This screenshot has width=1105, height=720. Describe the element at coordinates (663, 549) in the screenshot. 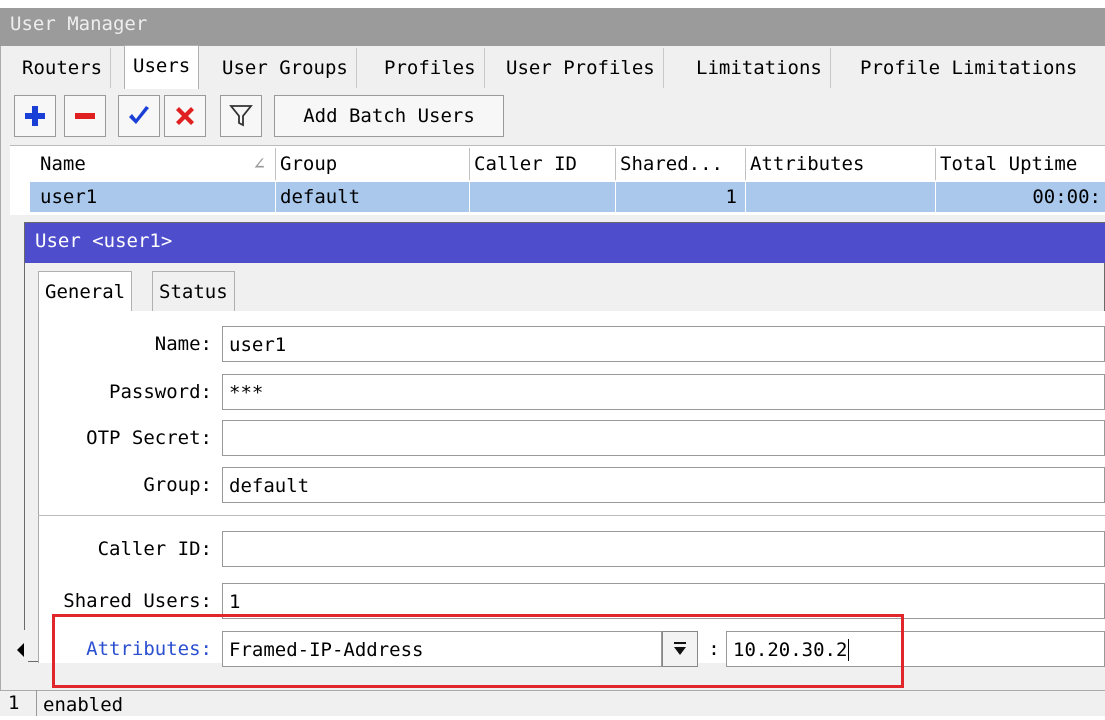

I see `caller-id-field` at that location.